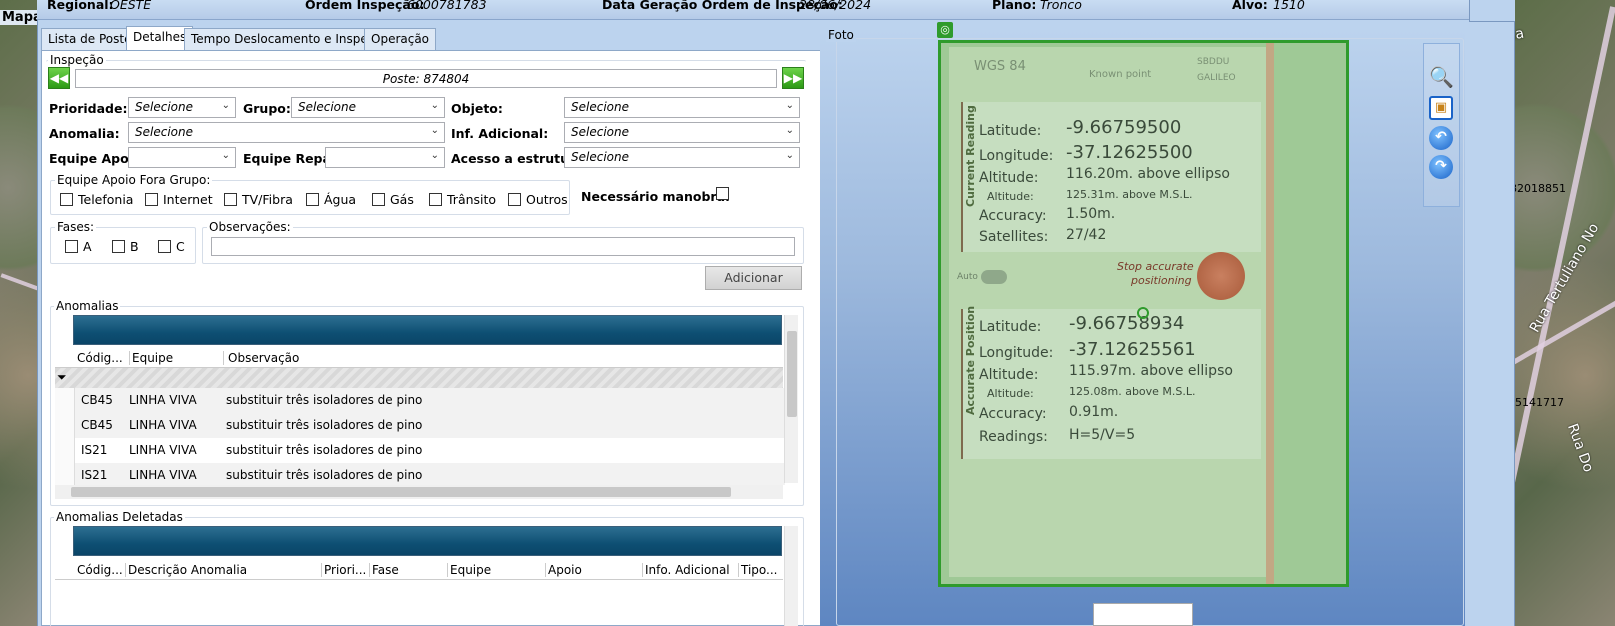  I want to click on col-info-adicional: Info. Adicional, so click(686, 570).